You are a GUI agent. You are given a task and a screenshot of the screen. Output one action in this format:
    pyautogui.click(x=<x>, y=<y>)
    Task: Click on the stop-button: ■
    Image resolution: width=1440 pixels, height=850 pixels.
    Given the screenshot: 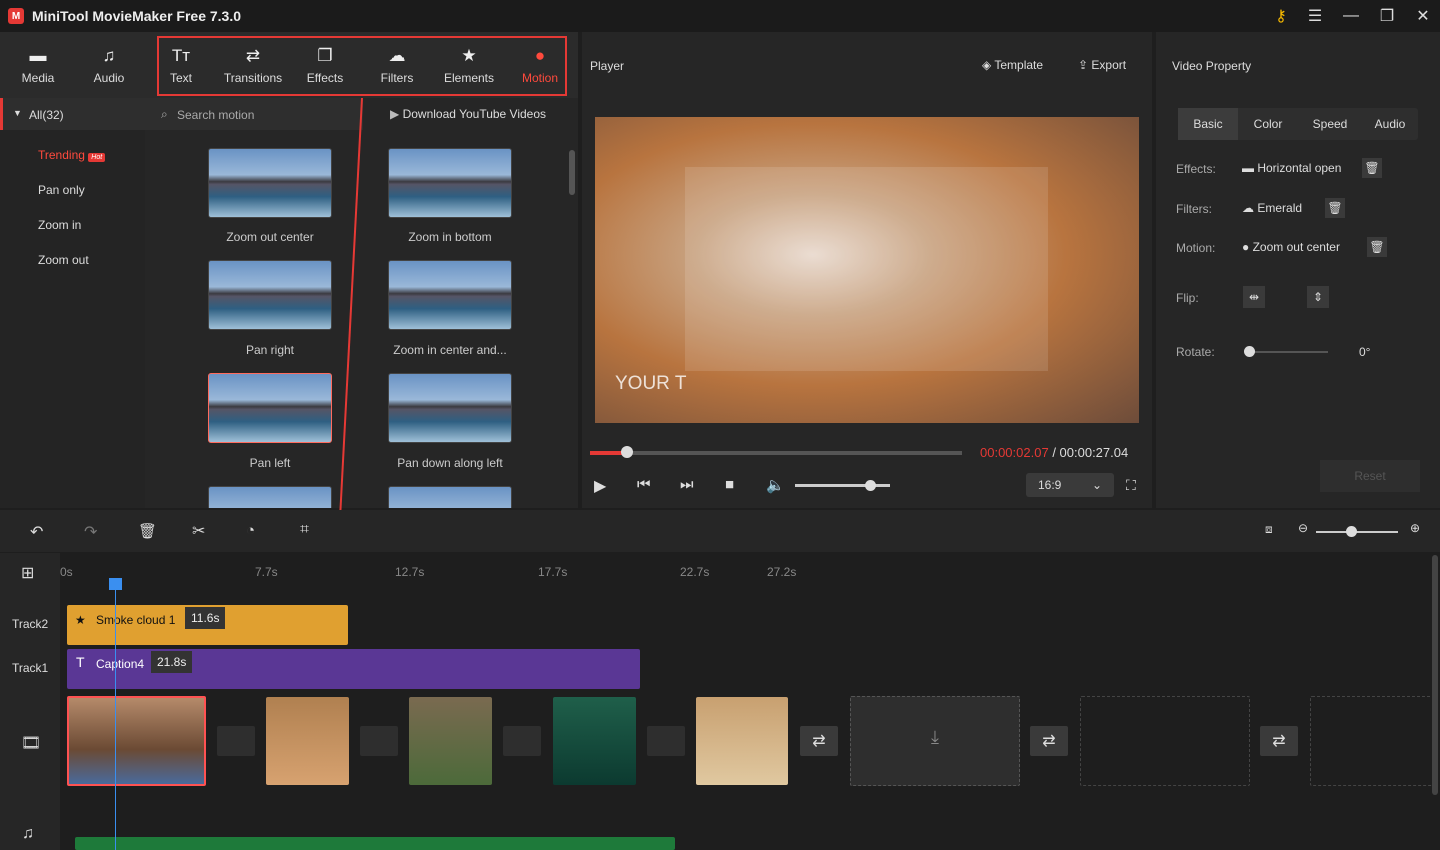 What is the action you would take?
    pyautogui.click(x=729, y=484)
    